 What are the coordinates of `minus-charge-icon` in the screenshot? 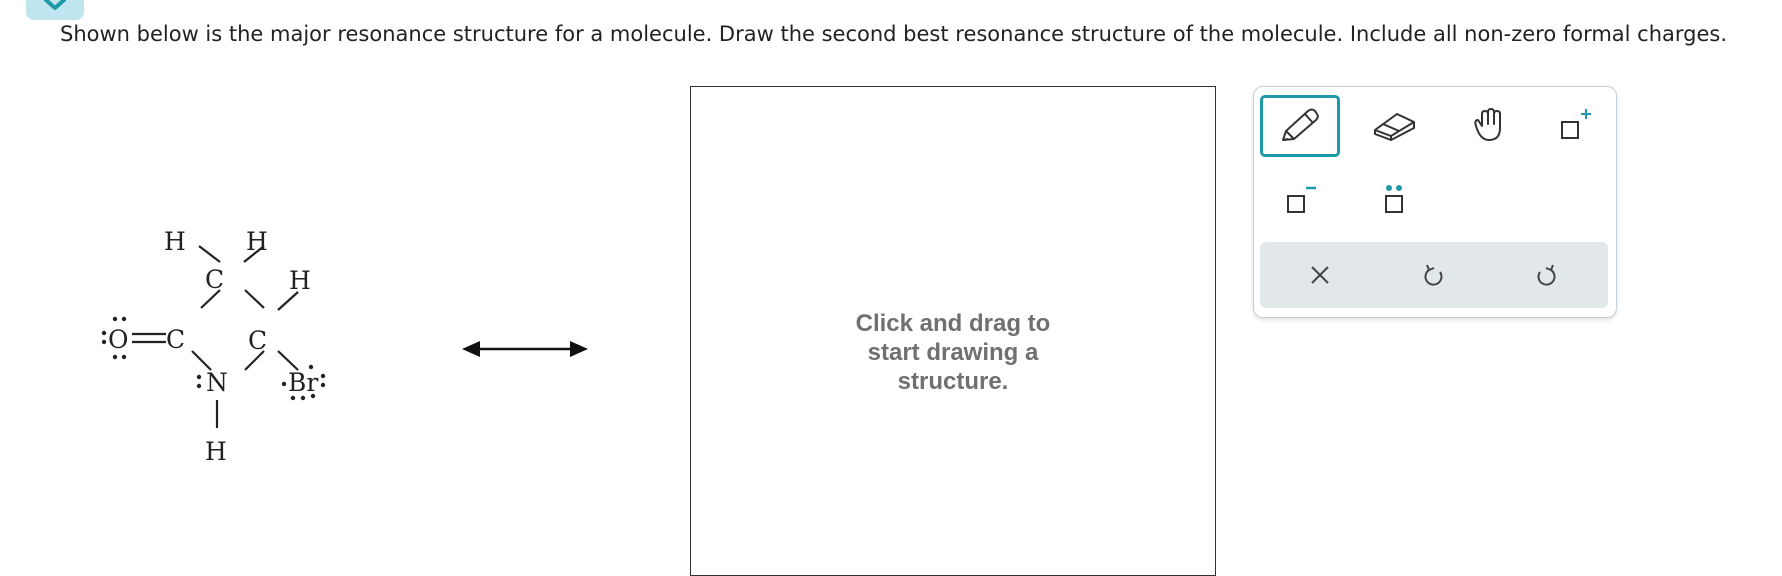 It's located at (1301, 199).